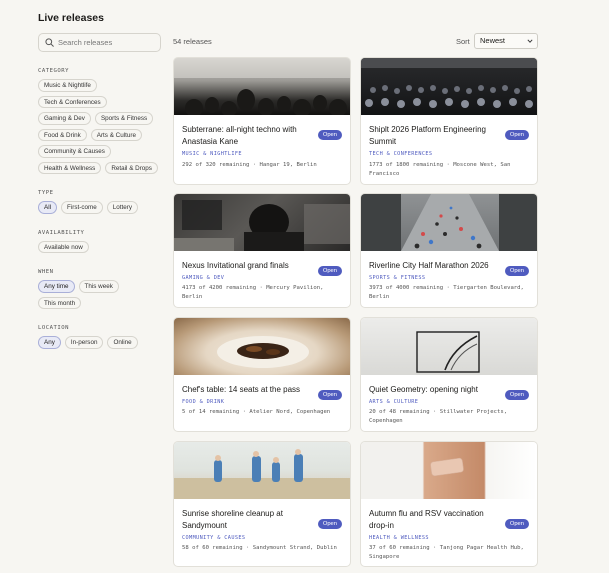  What do you see at coordinates (423, 389) in the screenshot?
I see `card-title: Quiet Geometry: opening night` at bounding box center [423, 389].